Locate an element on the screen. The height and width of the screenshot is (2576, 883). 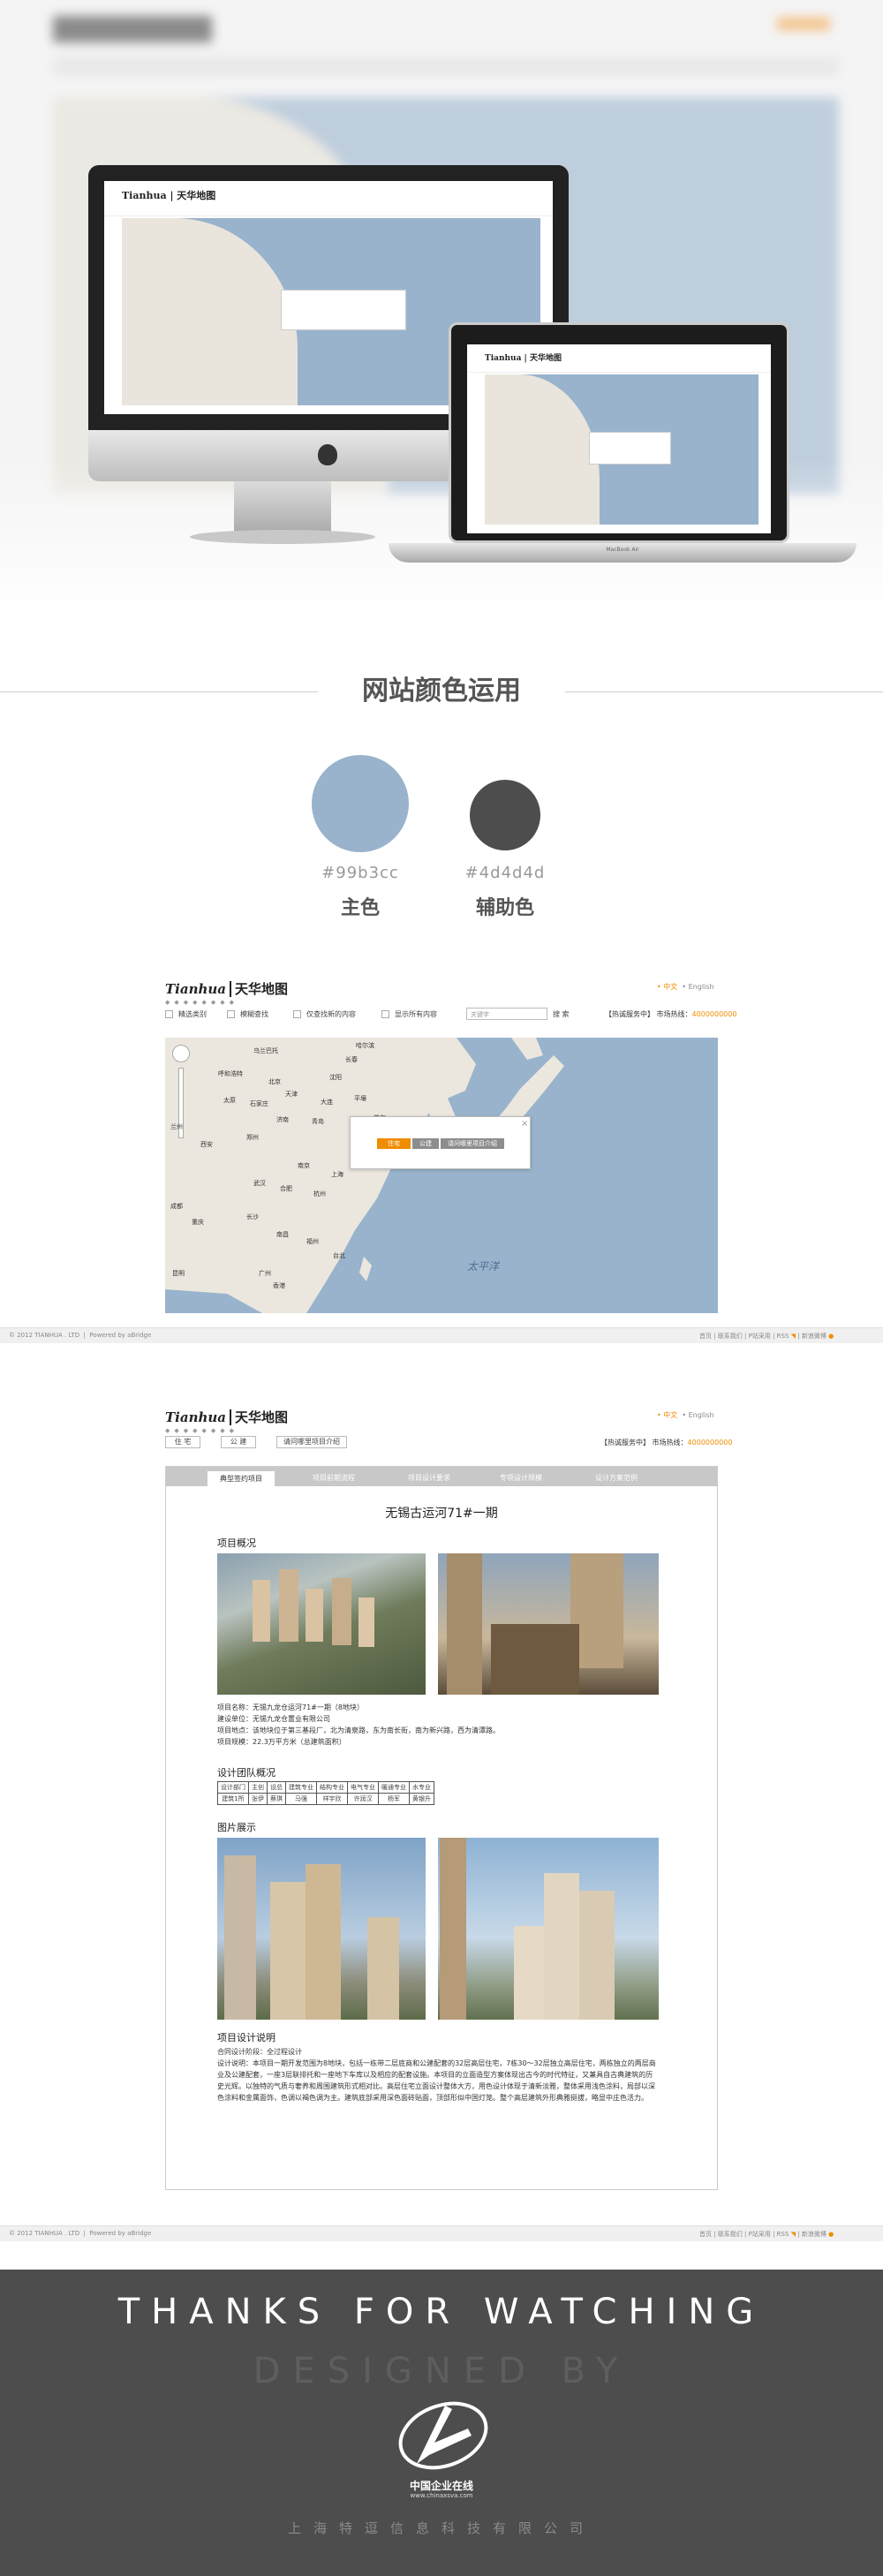
filter-option-1: 精选类别 is located at coordinates (186, 1014).